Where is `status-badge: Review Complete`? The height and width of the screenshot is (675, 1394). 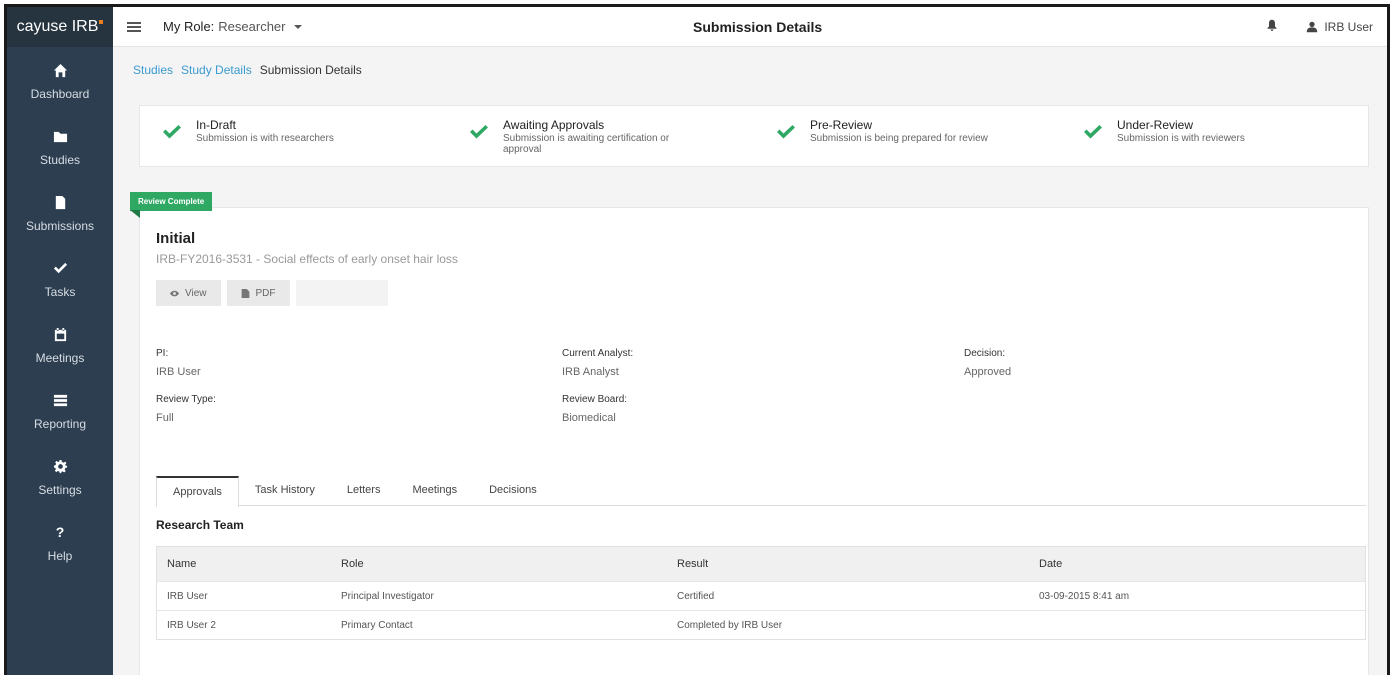 status-badge: Review Complete is located at coordinates (171, 201).